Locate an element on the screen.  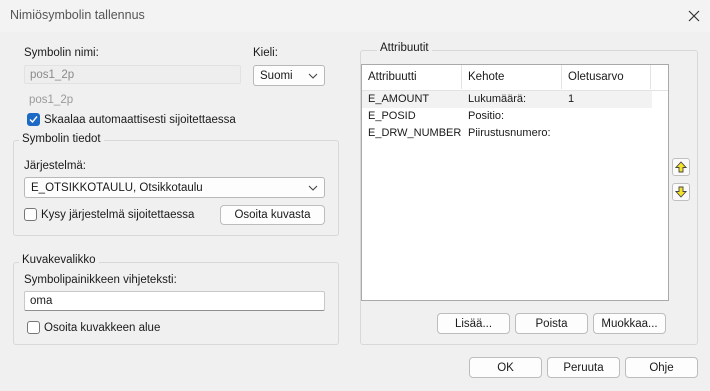
pick-area-checkbox is located at coordinates (33, 327).